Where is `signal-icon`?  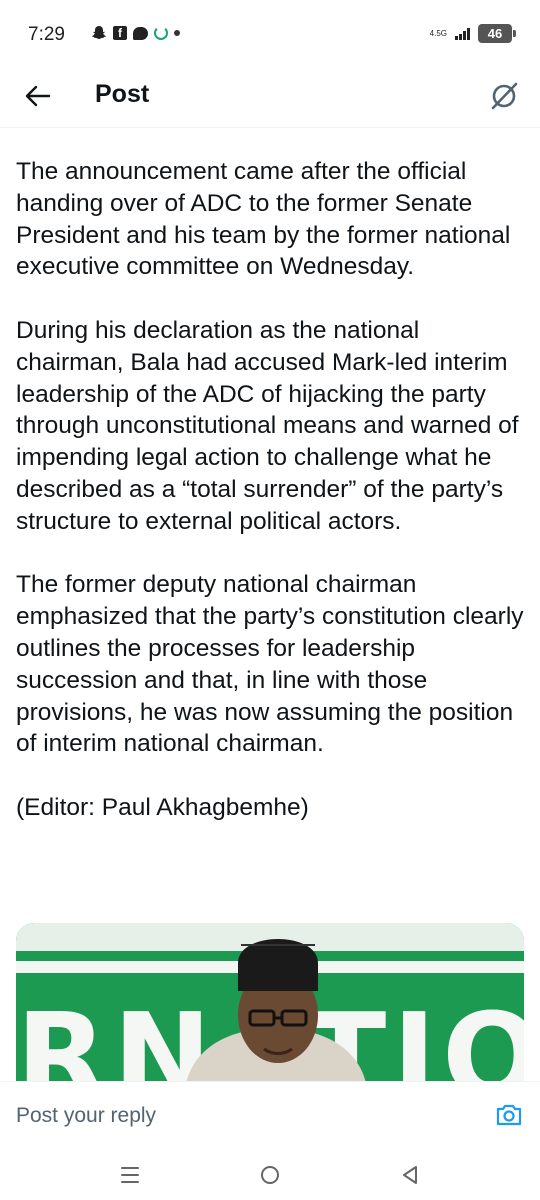
signal-icon is located at coordinates (462, 33).